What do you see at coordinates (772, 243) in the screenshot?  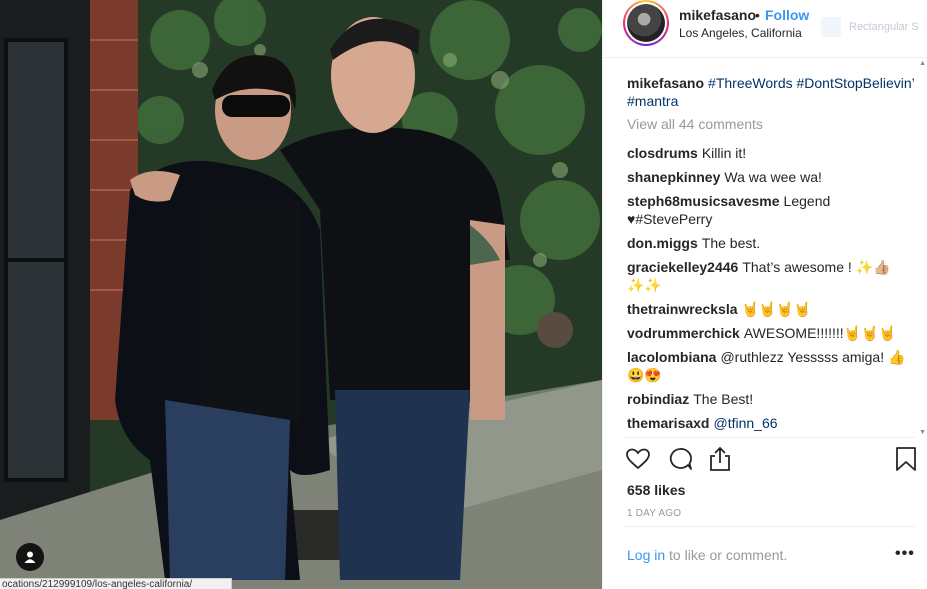 I see `comment-item: don.miggs The best.` at bounding box center [772, 243].